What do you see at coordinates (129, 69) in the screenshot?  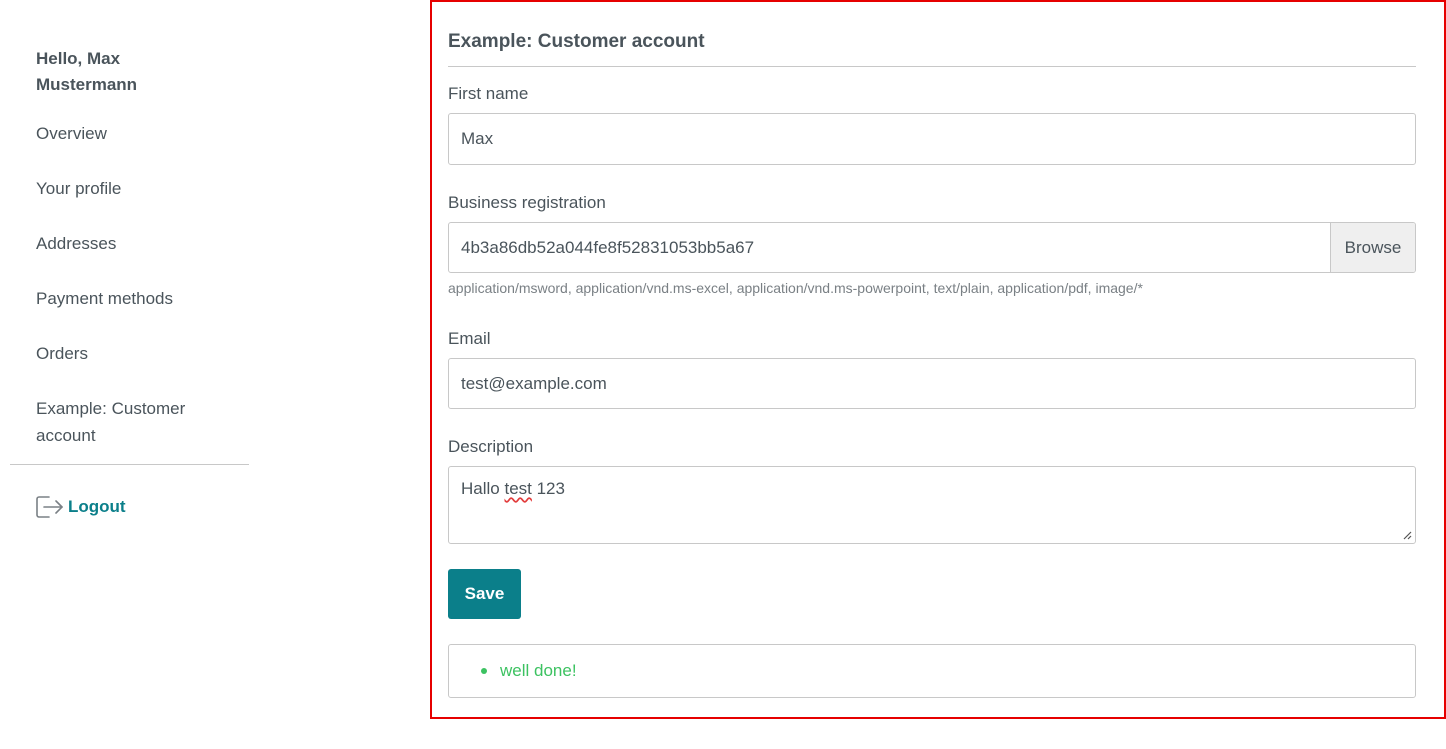 I see `greeting: Hello, Max Mustermann` at bounding box center [129, 69].